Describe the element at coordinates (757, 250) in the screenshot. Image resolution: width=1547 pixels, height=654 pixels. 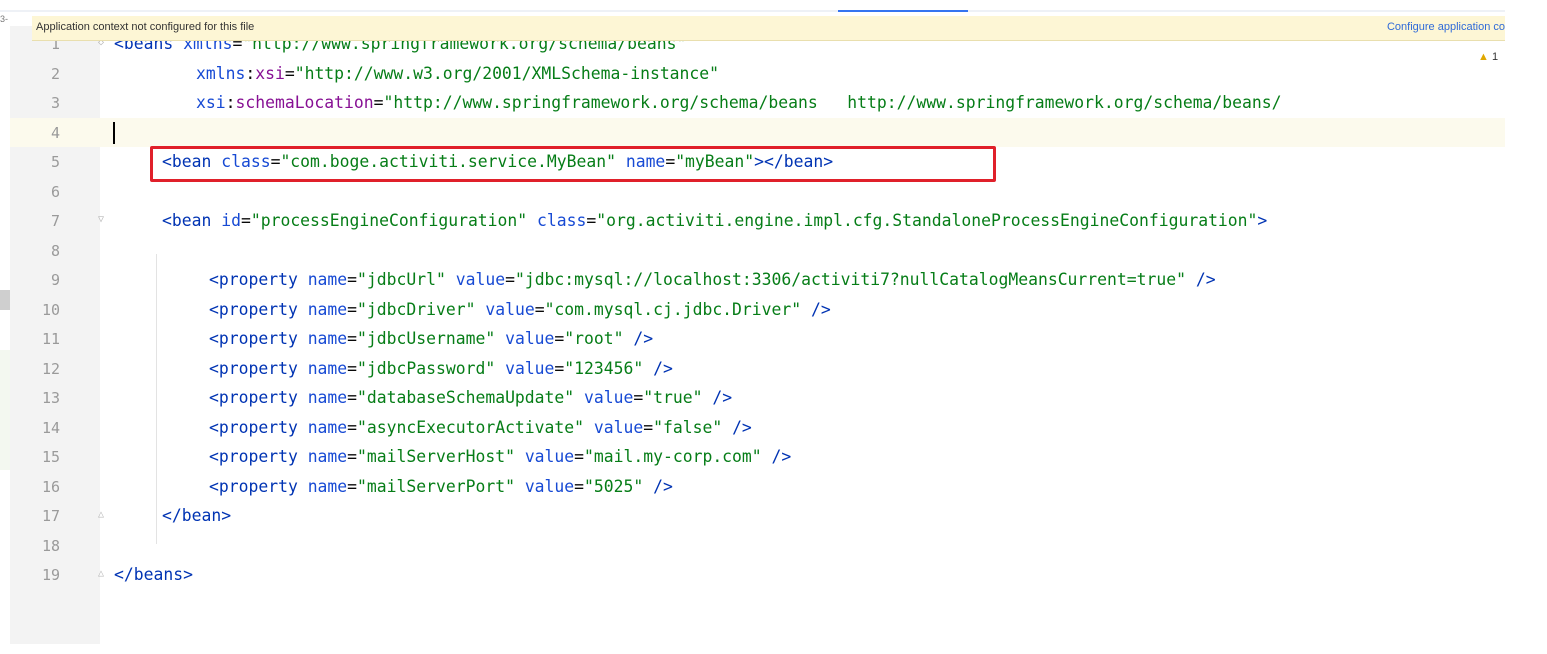
I see `code-line: 8` at that location.